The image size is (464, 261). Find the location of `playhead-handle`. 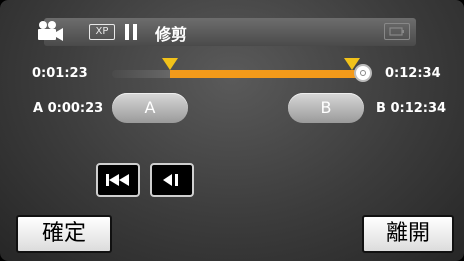

playhead-handle is located at coordinates (363, 73).